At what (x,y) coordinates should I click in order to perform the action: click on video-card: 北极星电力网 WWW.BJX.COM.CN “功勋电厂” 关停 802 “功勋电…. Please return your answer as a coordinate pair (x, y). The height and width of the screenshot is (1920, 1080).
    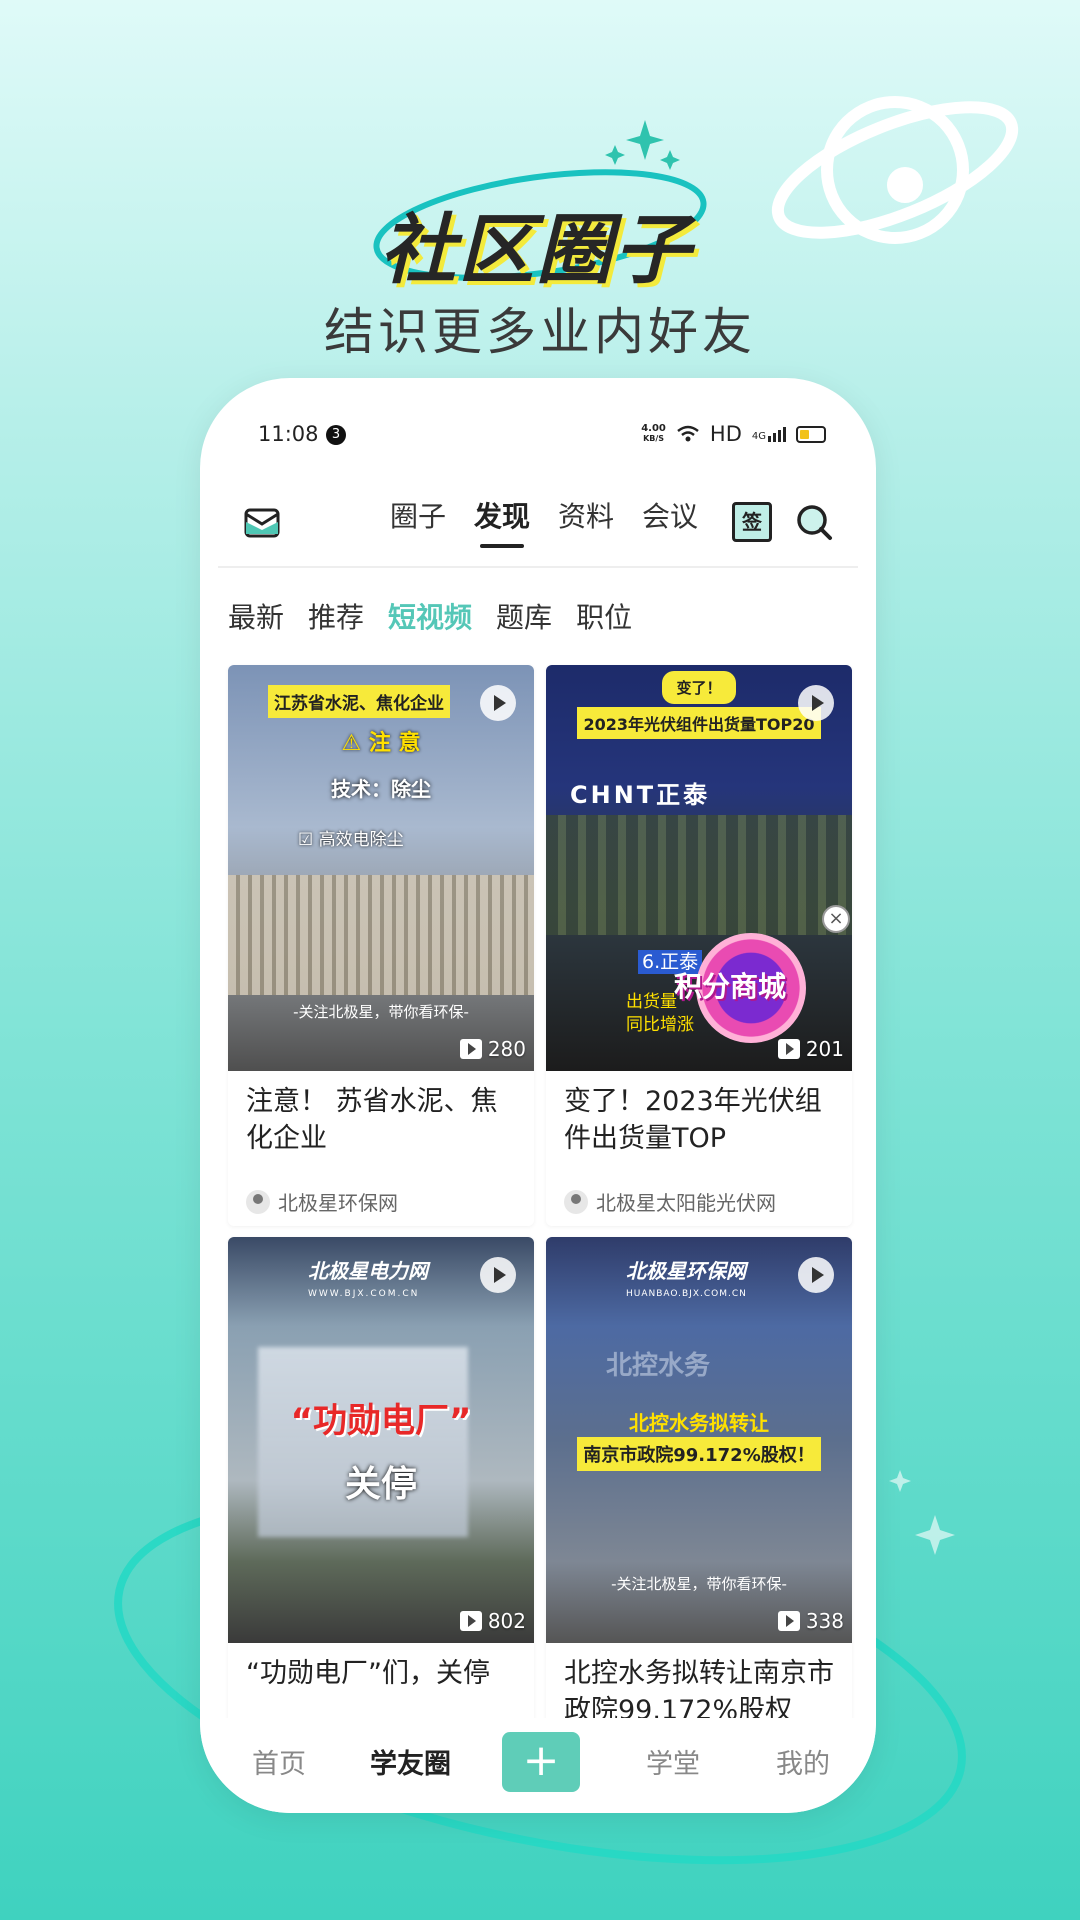
    Looking at the image, I should click on (381, 1487).